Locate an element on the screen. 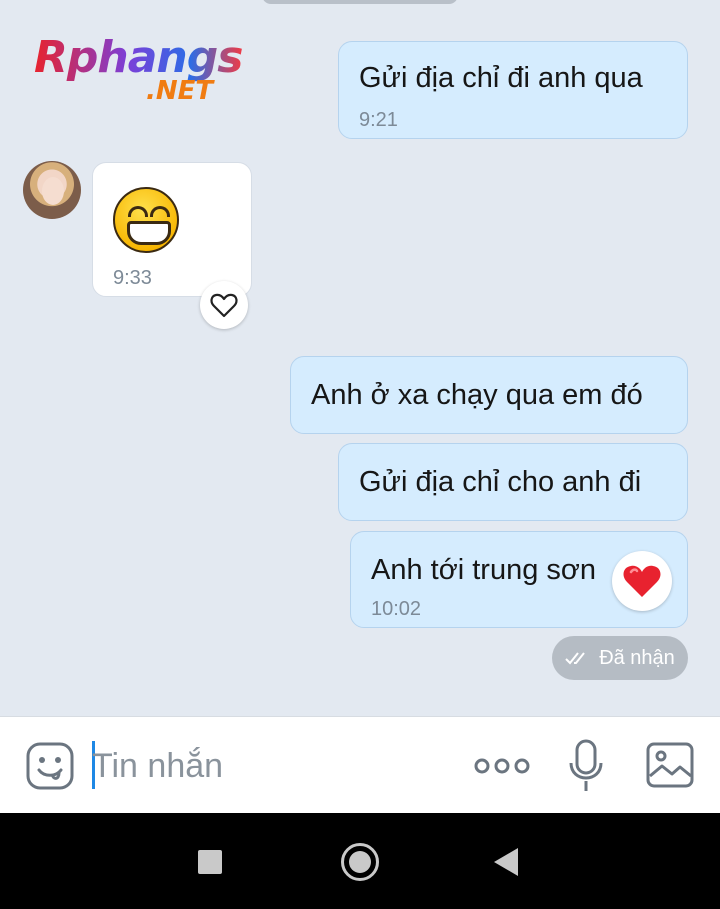 The height and width of the screenshot is (909, 720). heart-outline-icon is located at coordinates (224, 305).